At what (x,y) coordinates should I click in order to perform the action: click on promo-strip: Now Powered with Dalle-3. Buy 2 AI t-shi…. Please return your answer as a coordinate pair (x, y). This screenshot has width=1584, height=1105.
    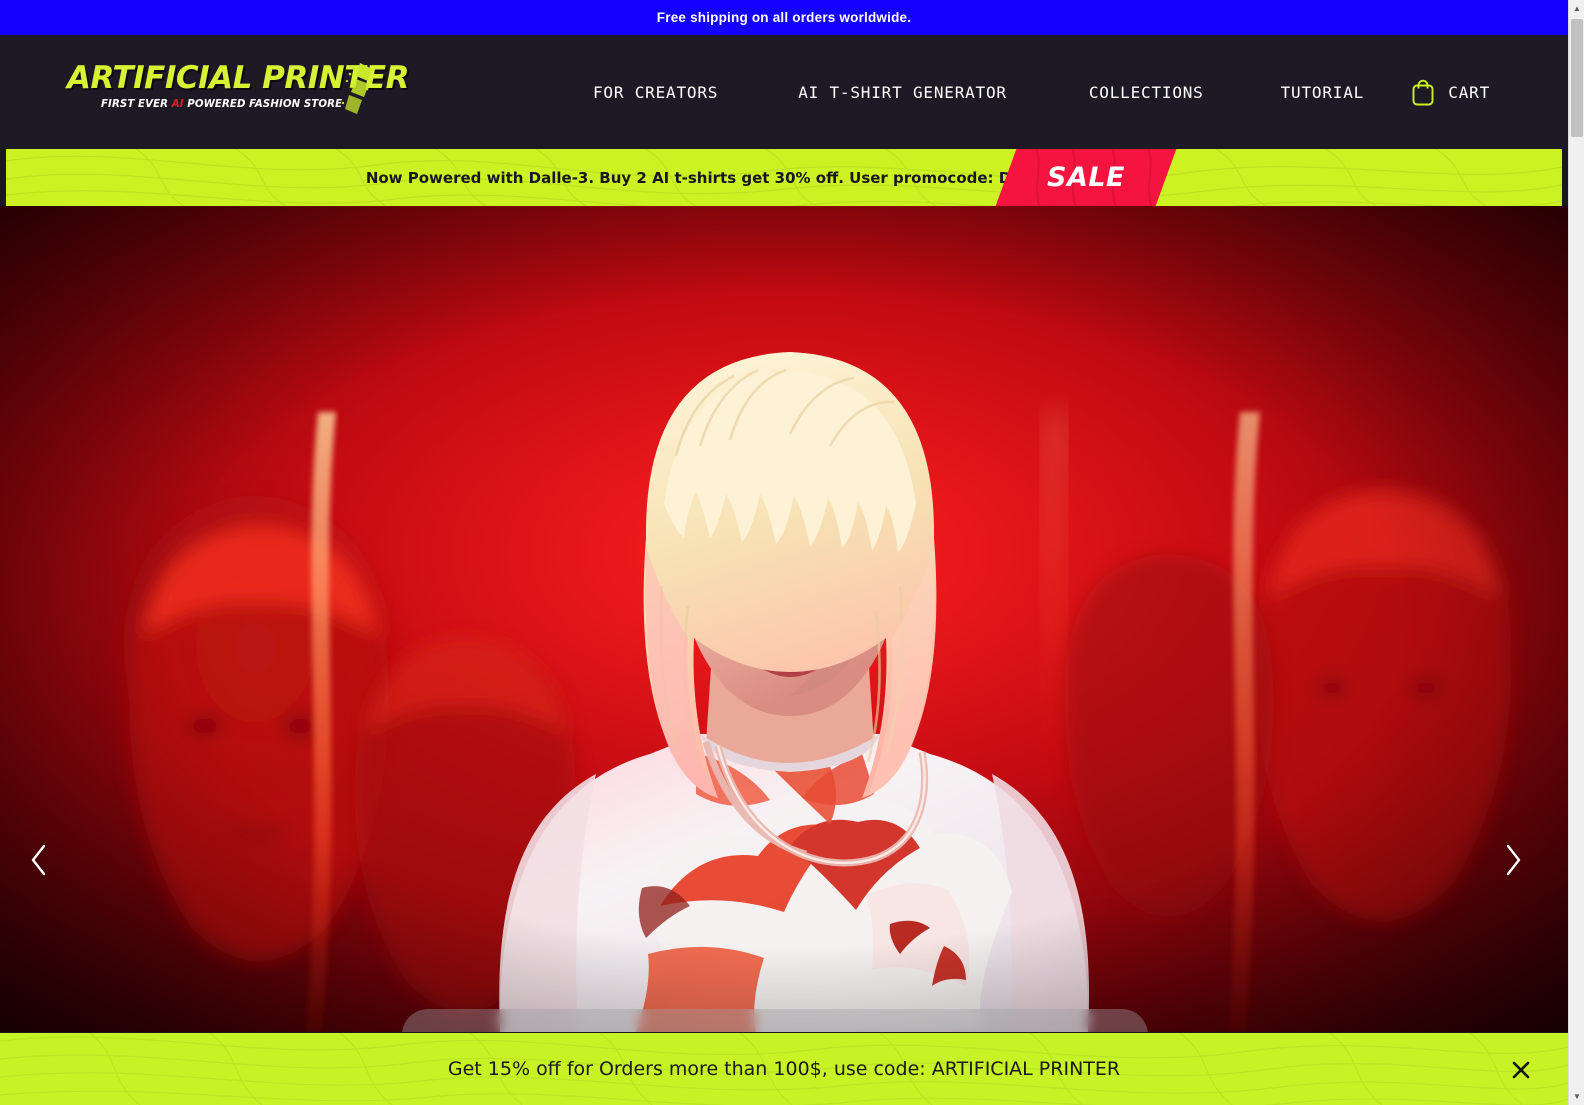
    Looking at the image, I should click on (784, 177).